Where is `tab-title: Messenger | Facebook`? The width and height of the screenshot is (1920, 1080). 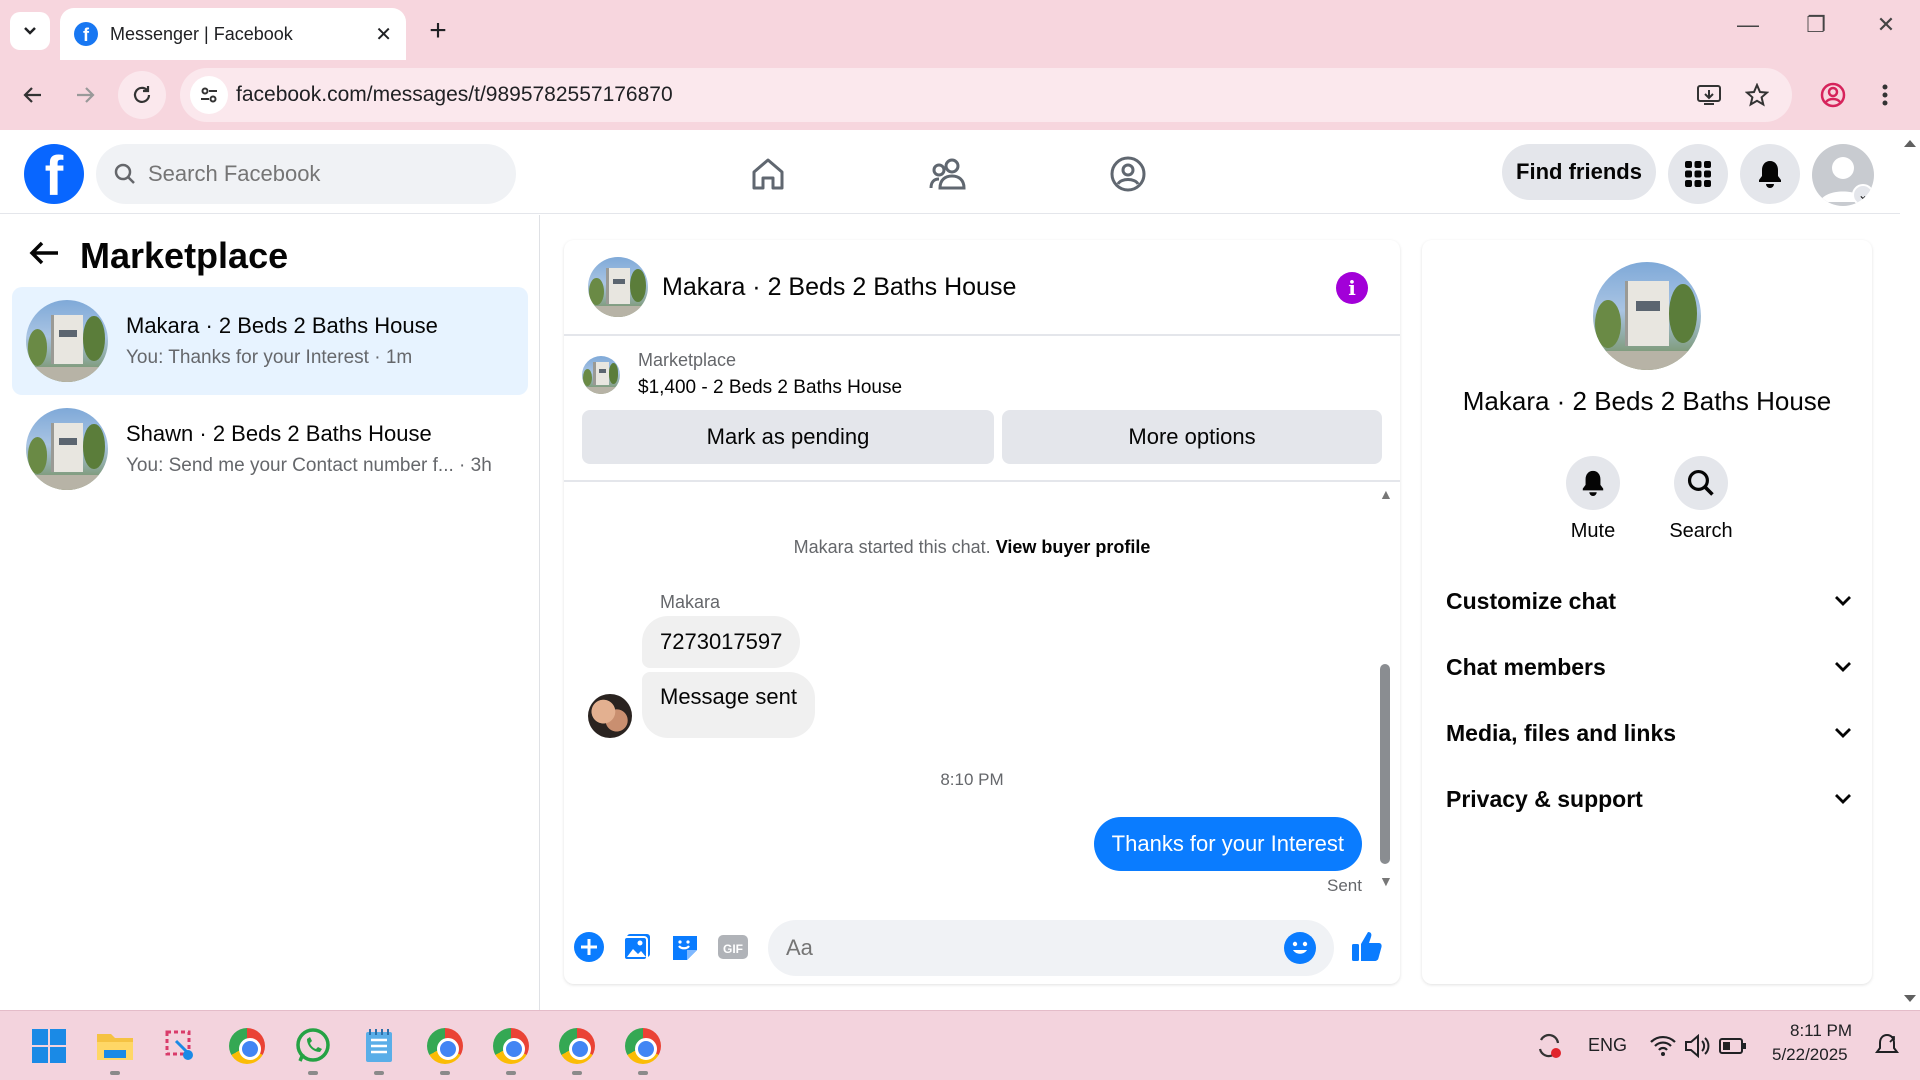
tab-title: Messenger | Facebook is located at coordinates (201, 33).